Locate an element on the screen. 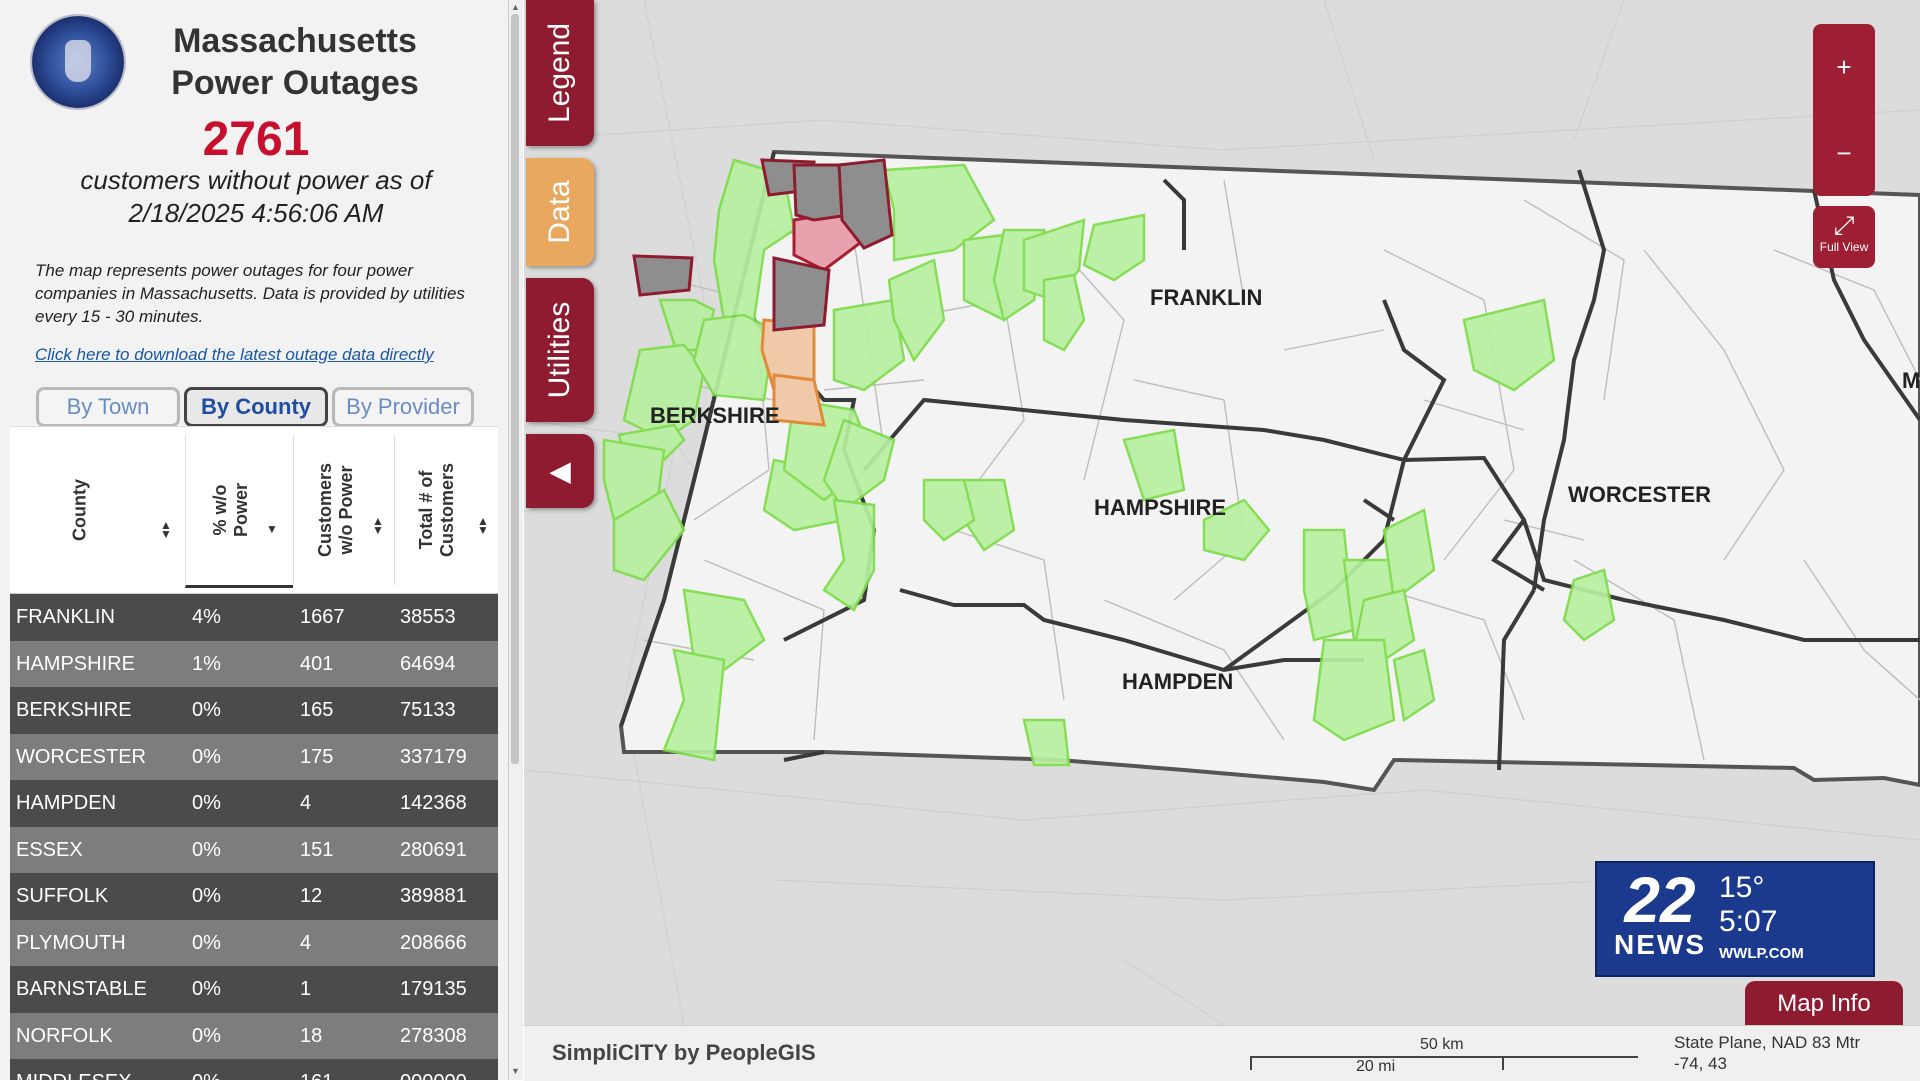 This screenshot has height=1081, width=1920. map-label-worcester: WORCESTER is located at coordinates (1639, 494).